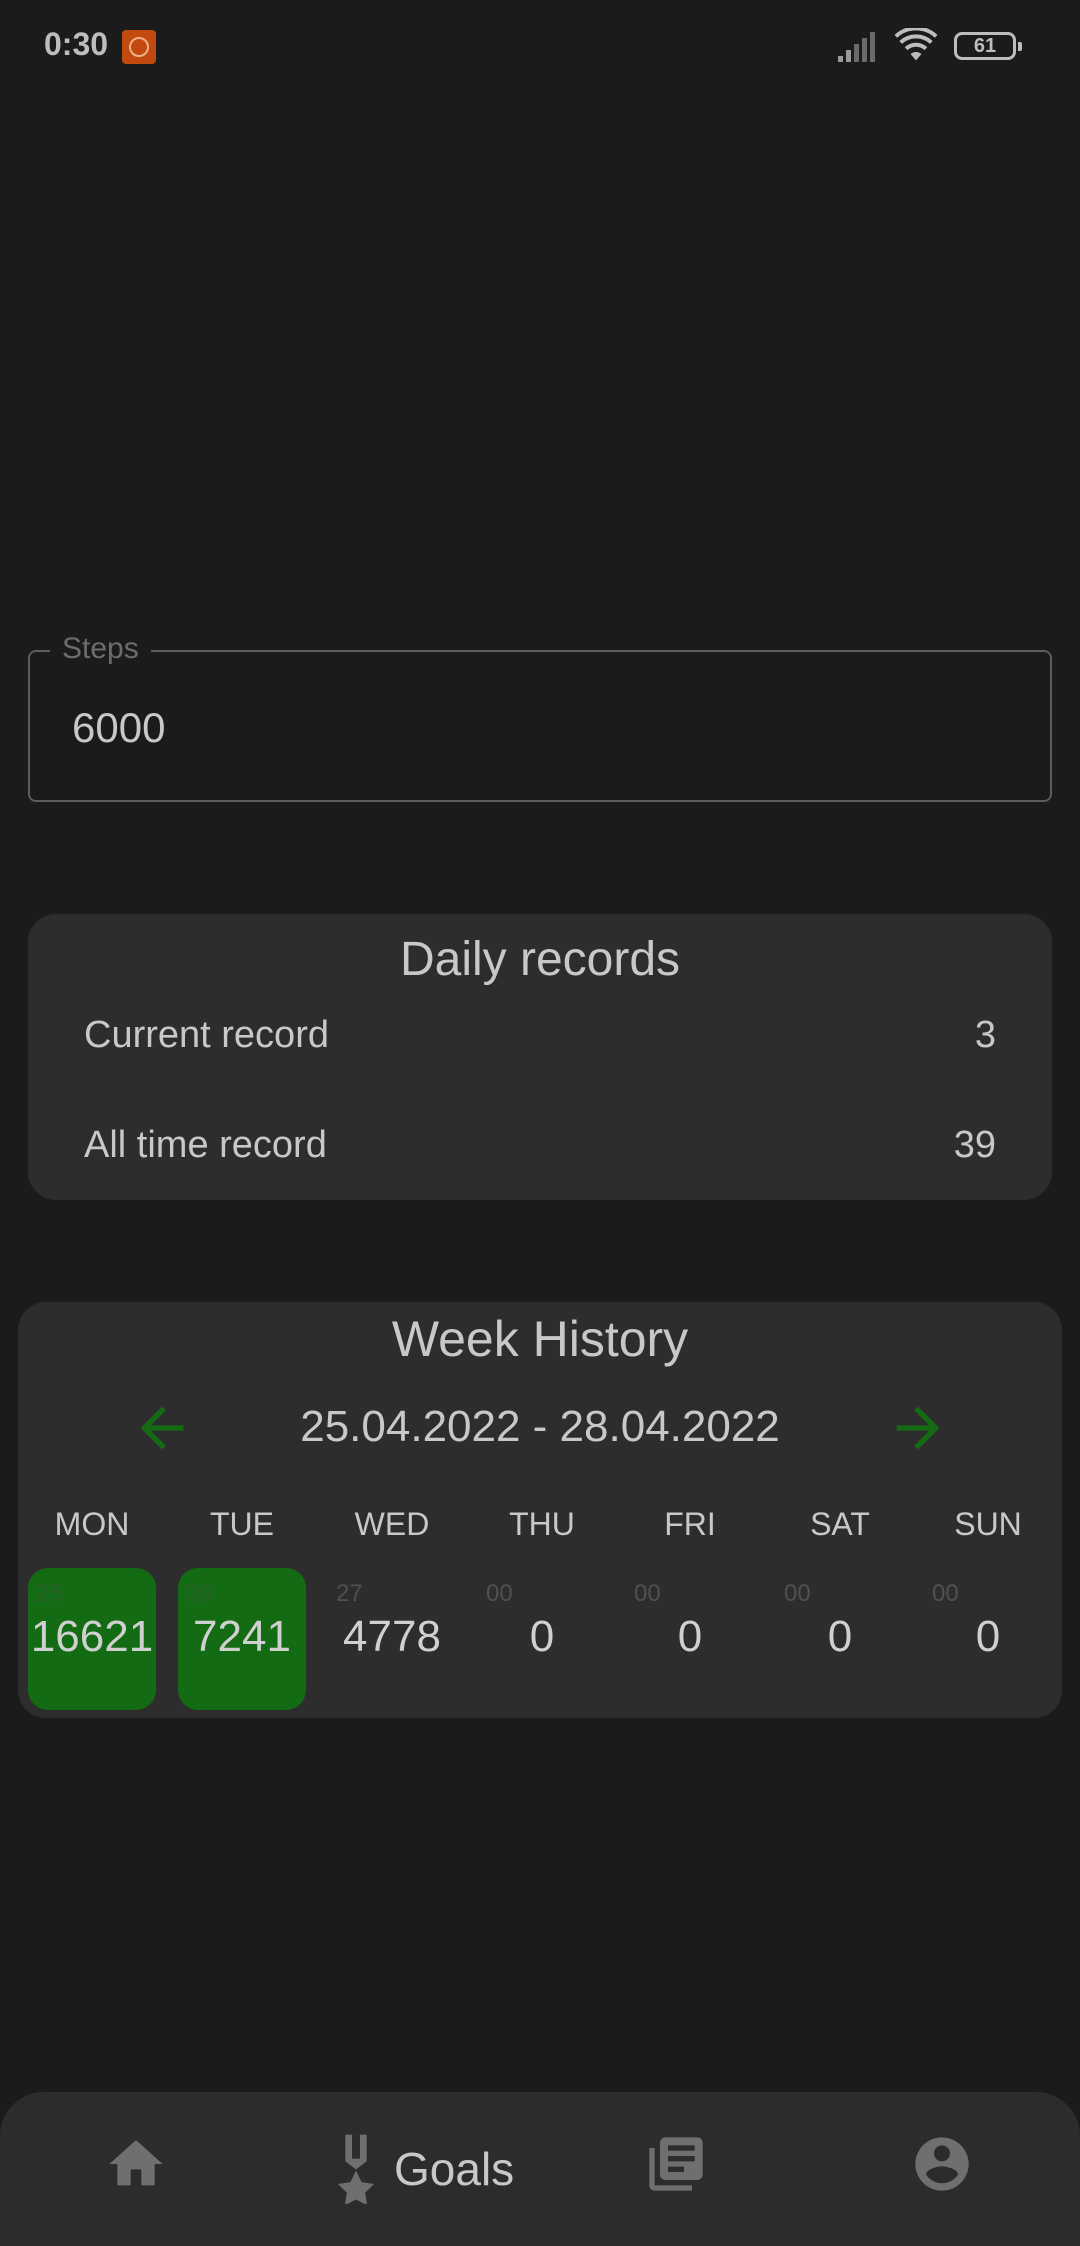 The height and width of the screenshot is (2246, 1080). Describe the element at coordinates (988, 46) in the screenshot. I see `battery-indicator: 61` at that location.